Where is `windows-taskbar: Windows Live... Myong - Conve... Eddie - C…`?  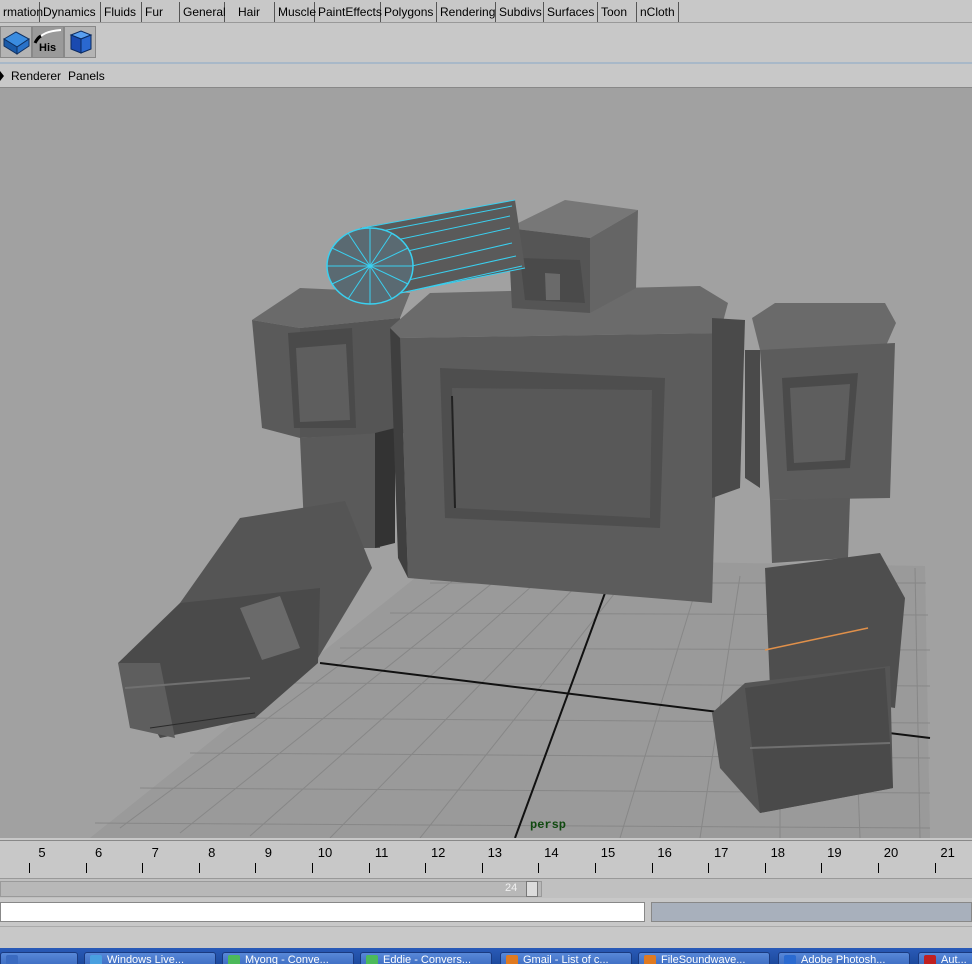
windows-taskbar: Windows Live... Myong - Conve... Eddie - C… is located at coordinates (486, 956).